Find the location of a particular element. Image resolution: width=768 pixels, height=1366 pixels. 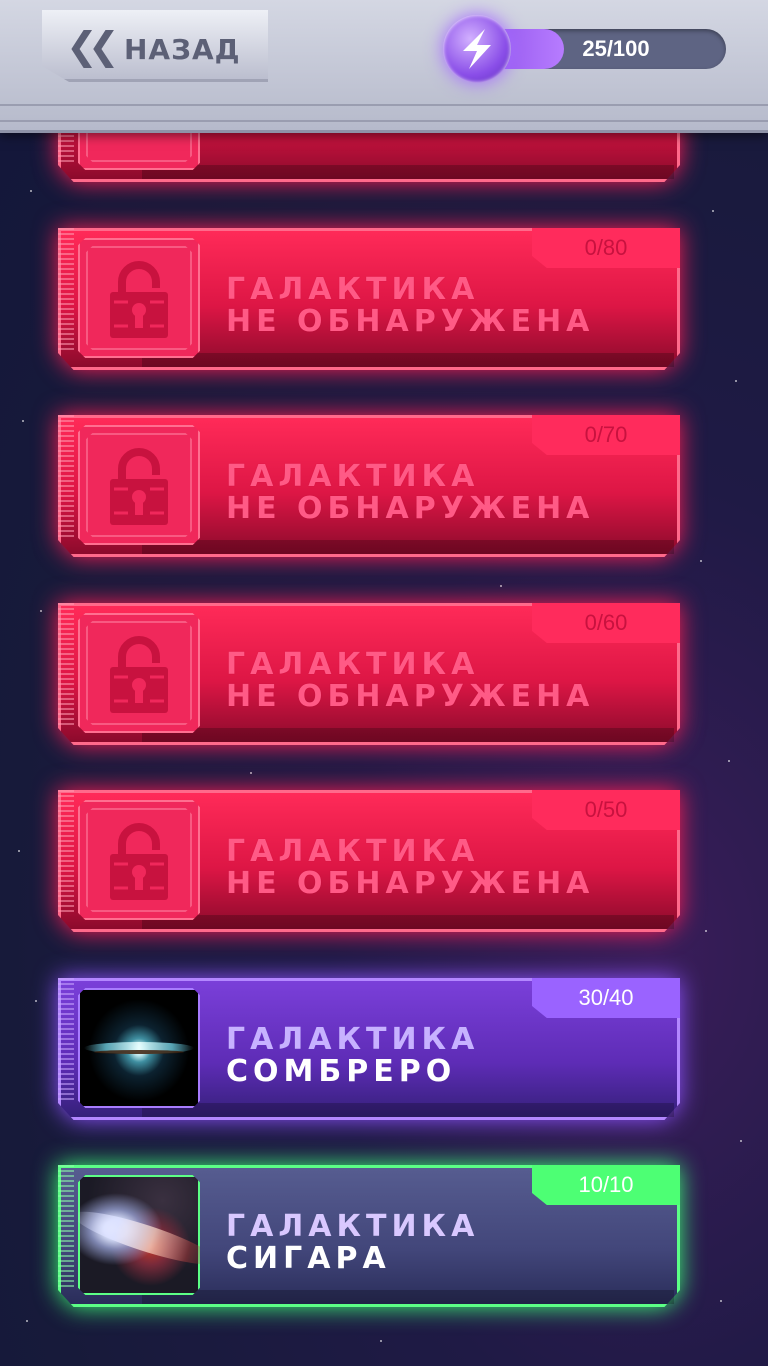

progress-badge: 0/60 is located at coordinates (606, 623).